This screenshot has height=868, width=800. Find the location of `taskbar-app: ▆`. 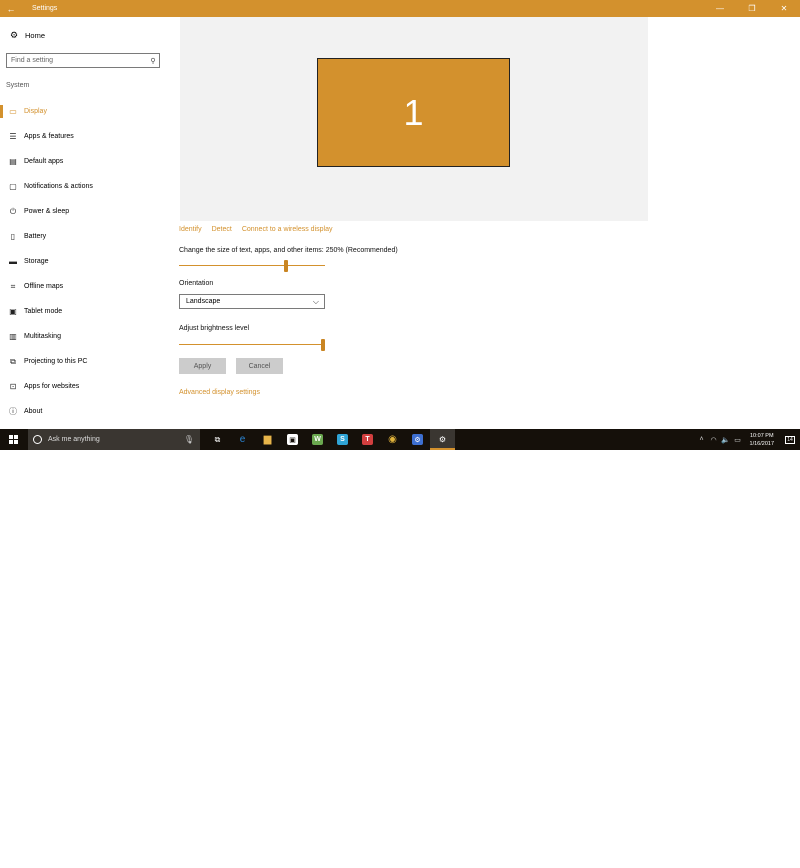

taskbar-app: ▆ is located at coordinates (267, 439).